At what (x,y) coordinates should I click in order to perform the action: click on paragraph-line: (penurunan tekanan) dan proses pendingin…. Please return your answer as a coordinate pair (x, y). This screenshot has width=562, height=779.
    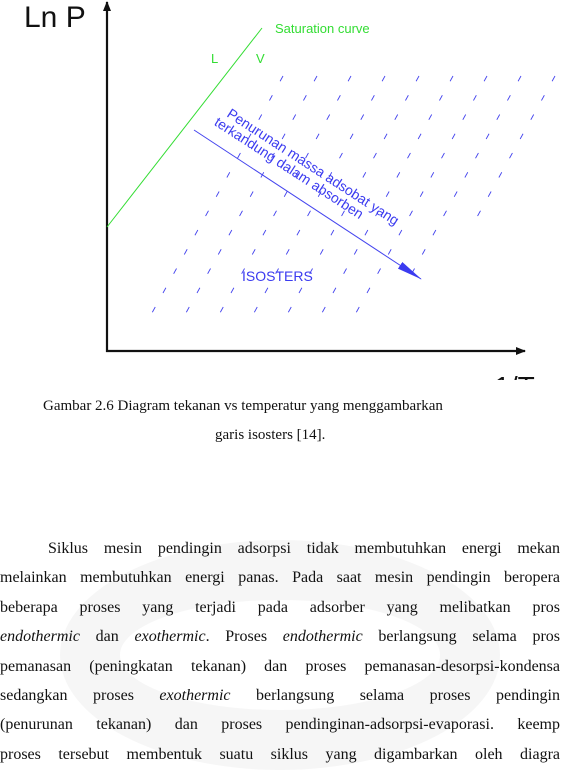
    Looking at the image, I should click on (280, 725).